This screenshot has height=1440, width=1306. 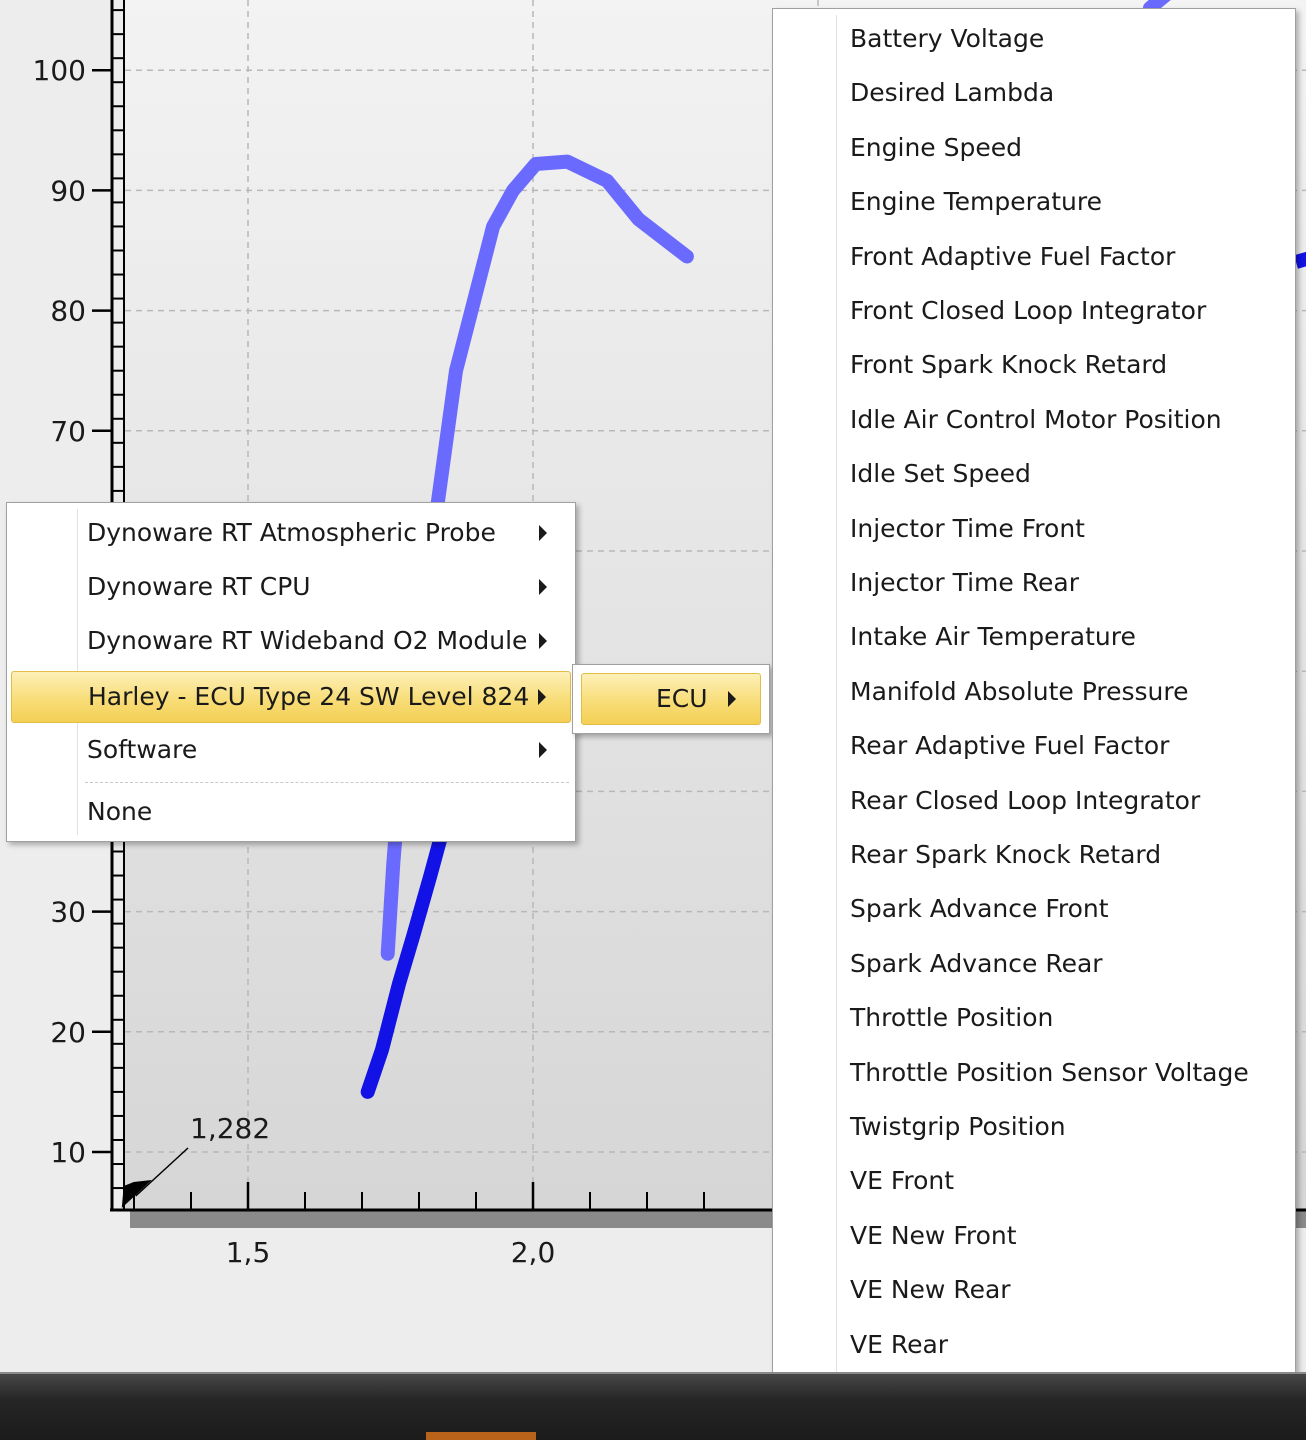 What do you see at coordinates (967, 529) in the screenshot?
I see `channel-item-injector-time-front: Injector Time Front` at bounding box center [967, 529].